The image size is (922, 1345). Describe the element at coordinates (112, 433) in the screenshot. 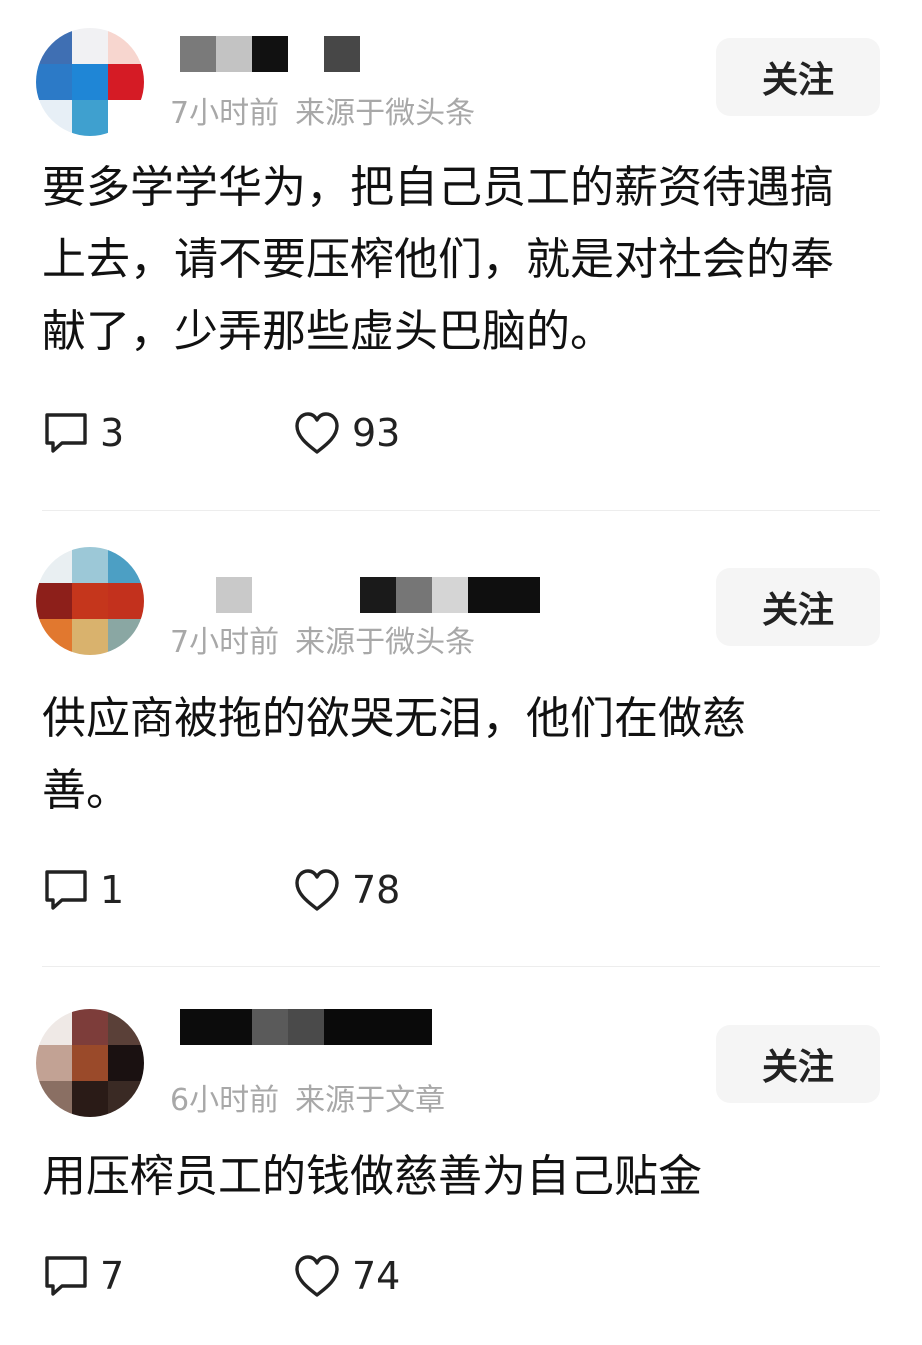

I see `comment-count: 3` at that location.